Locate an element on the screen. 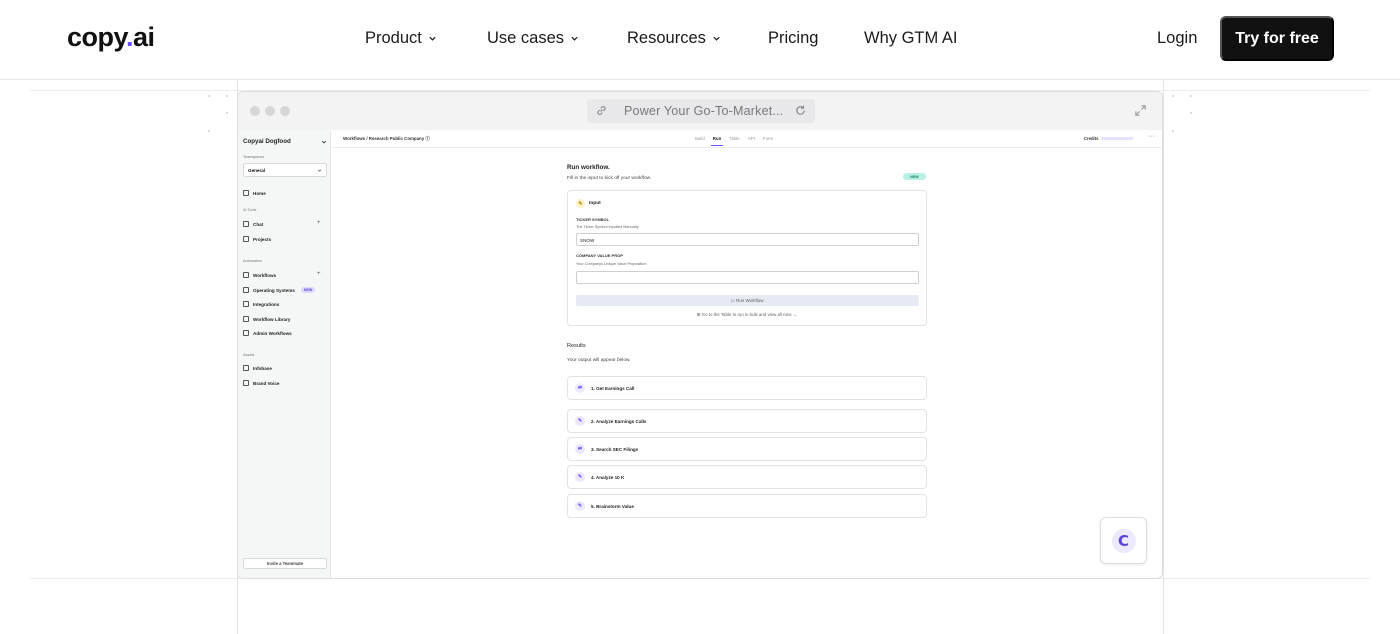 Image resolution: width=1400 pixels, height=634 pixels. sidebar-item-workflow-library: Workflow Library is located at coordinates (266, 319).